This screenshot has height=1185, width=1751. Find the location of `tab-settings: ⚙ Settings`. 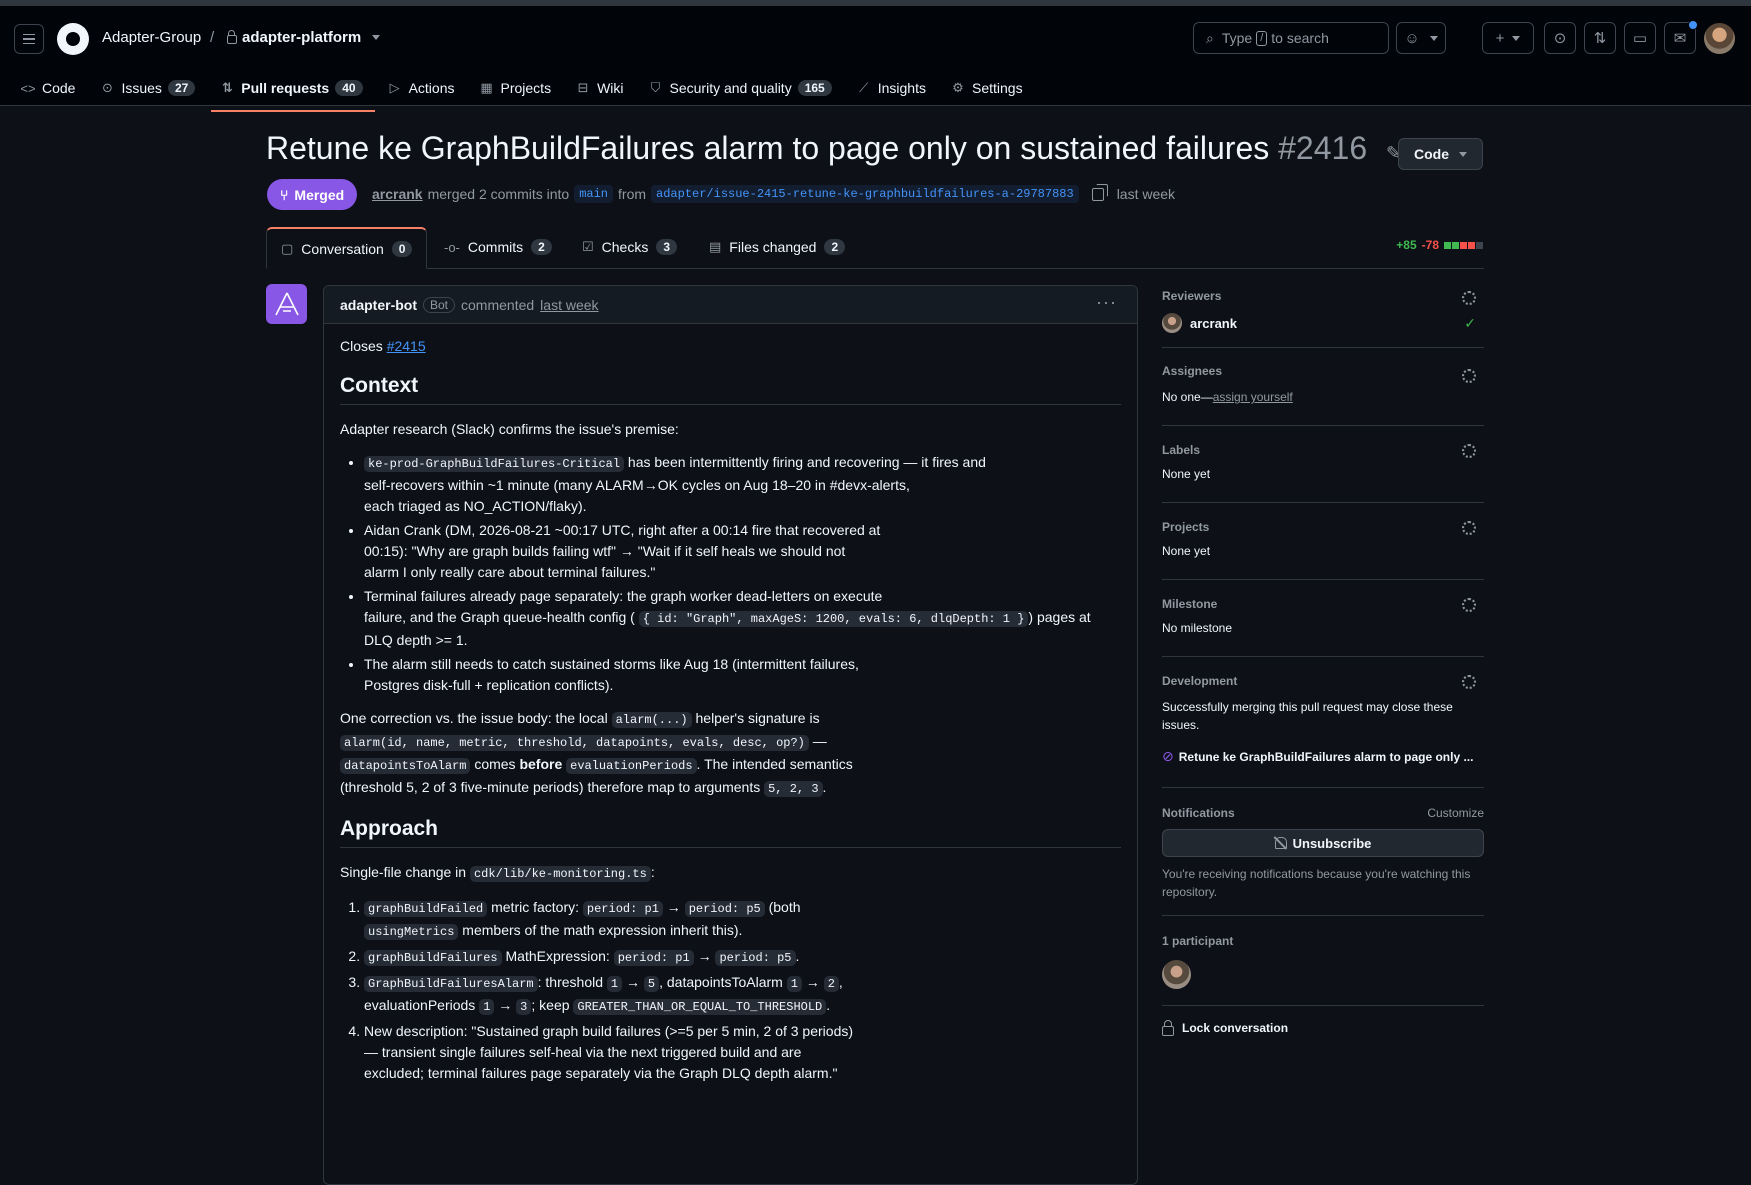

tab-settings: ⚙ Settings is located at coordinates (991, 88).